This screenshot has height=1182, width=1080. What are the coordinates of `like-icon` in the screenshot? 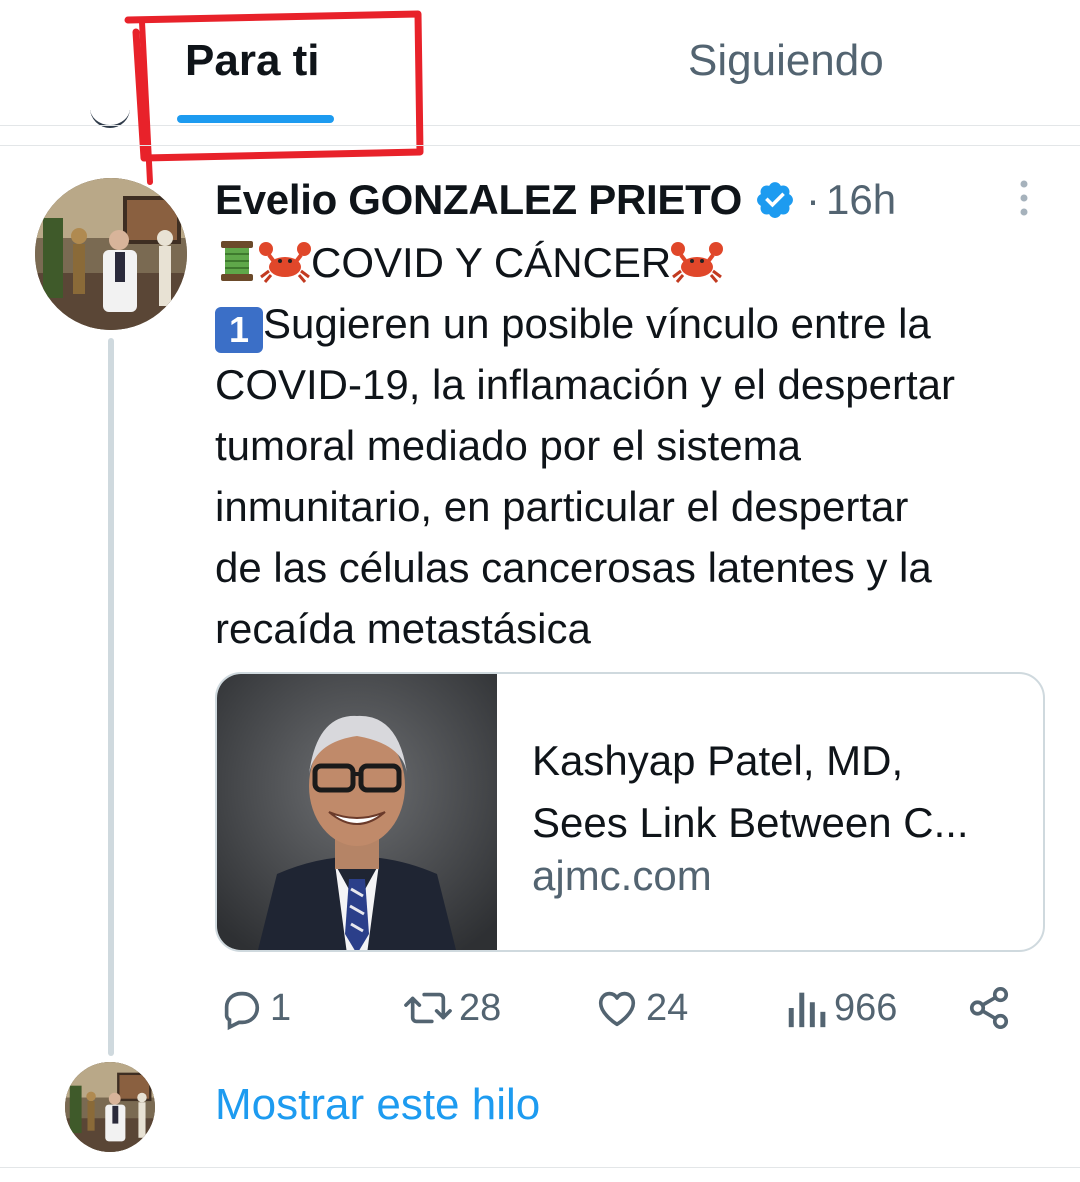 It's located at (617, 1009).